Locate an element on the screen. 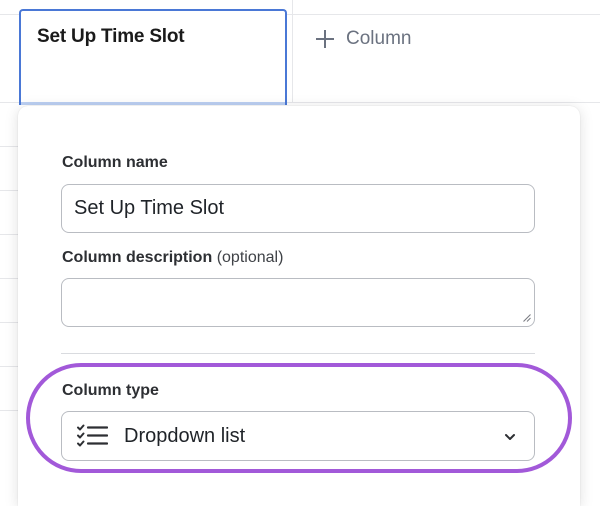 This screenshot has width=600, height=506. column-type-label: Column type is located at coordinates (110, 390).